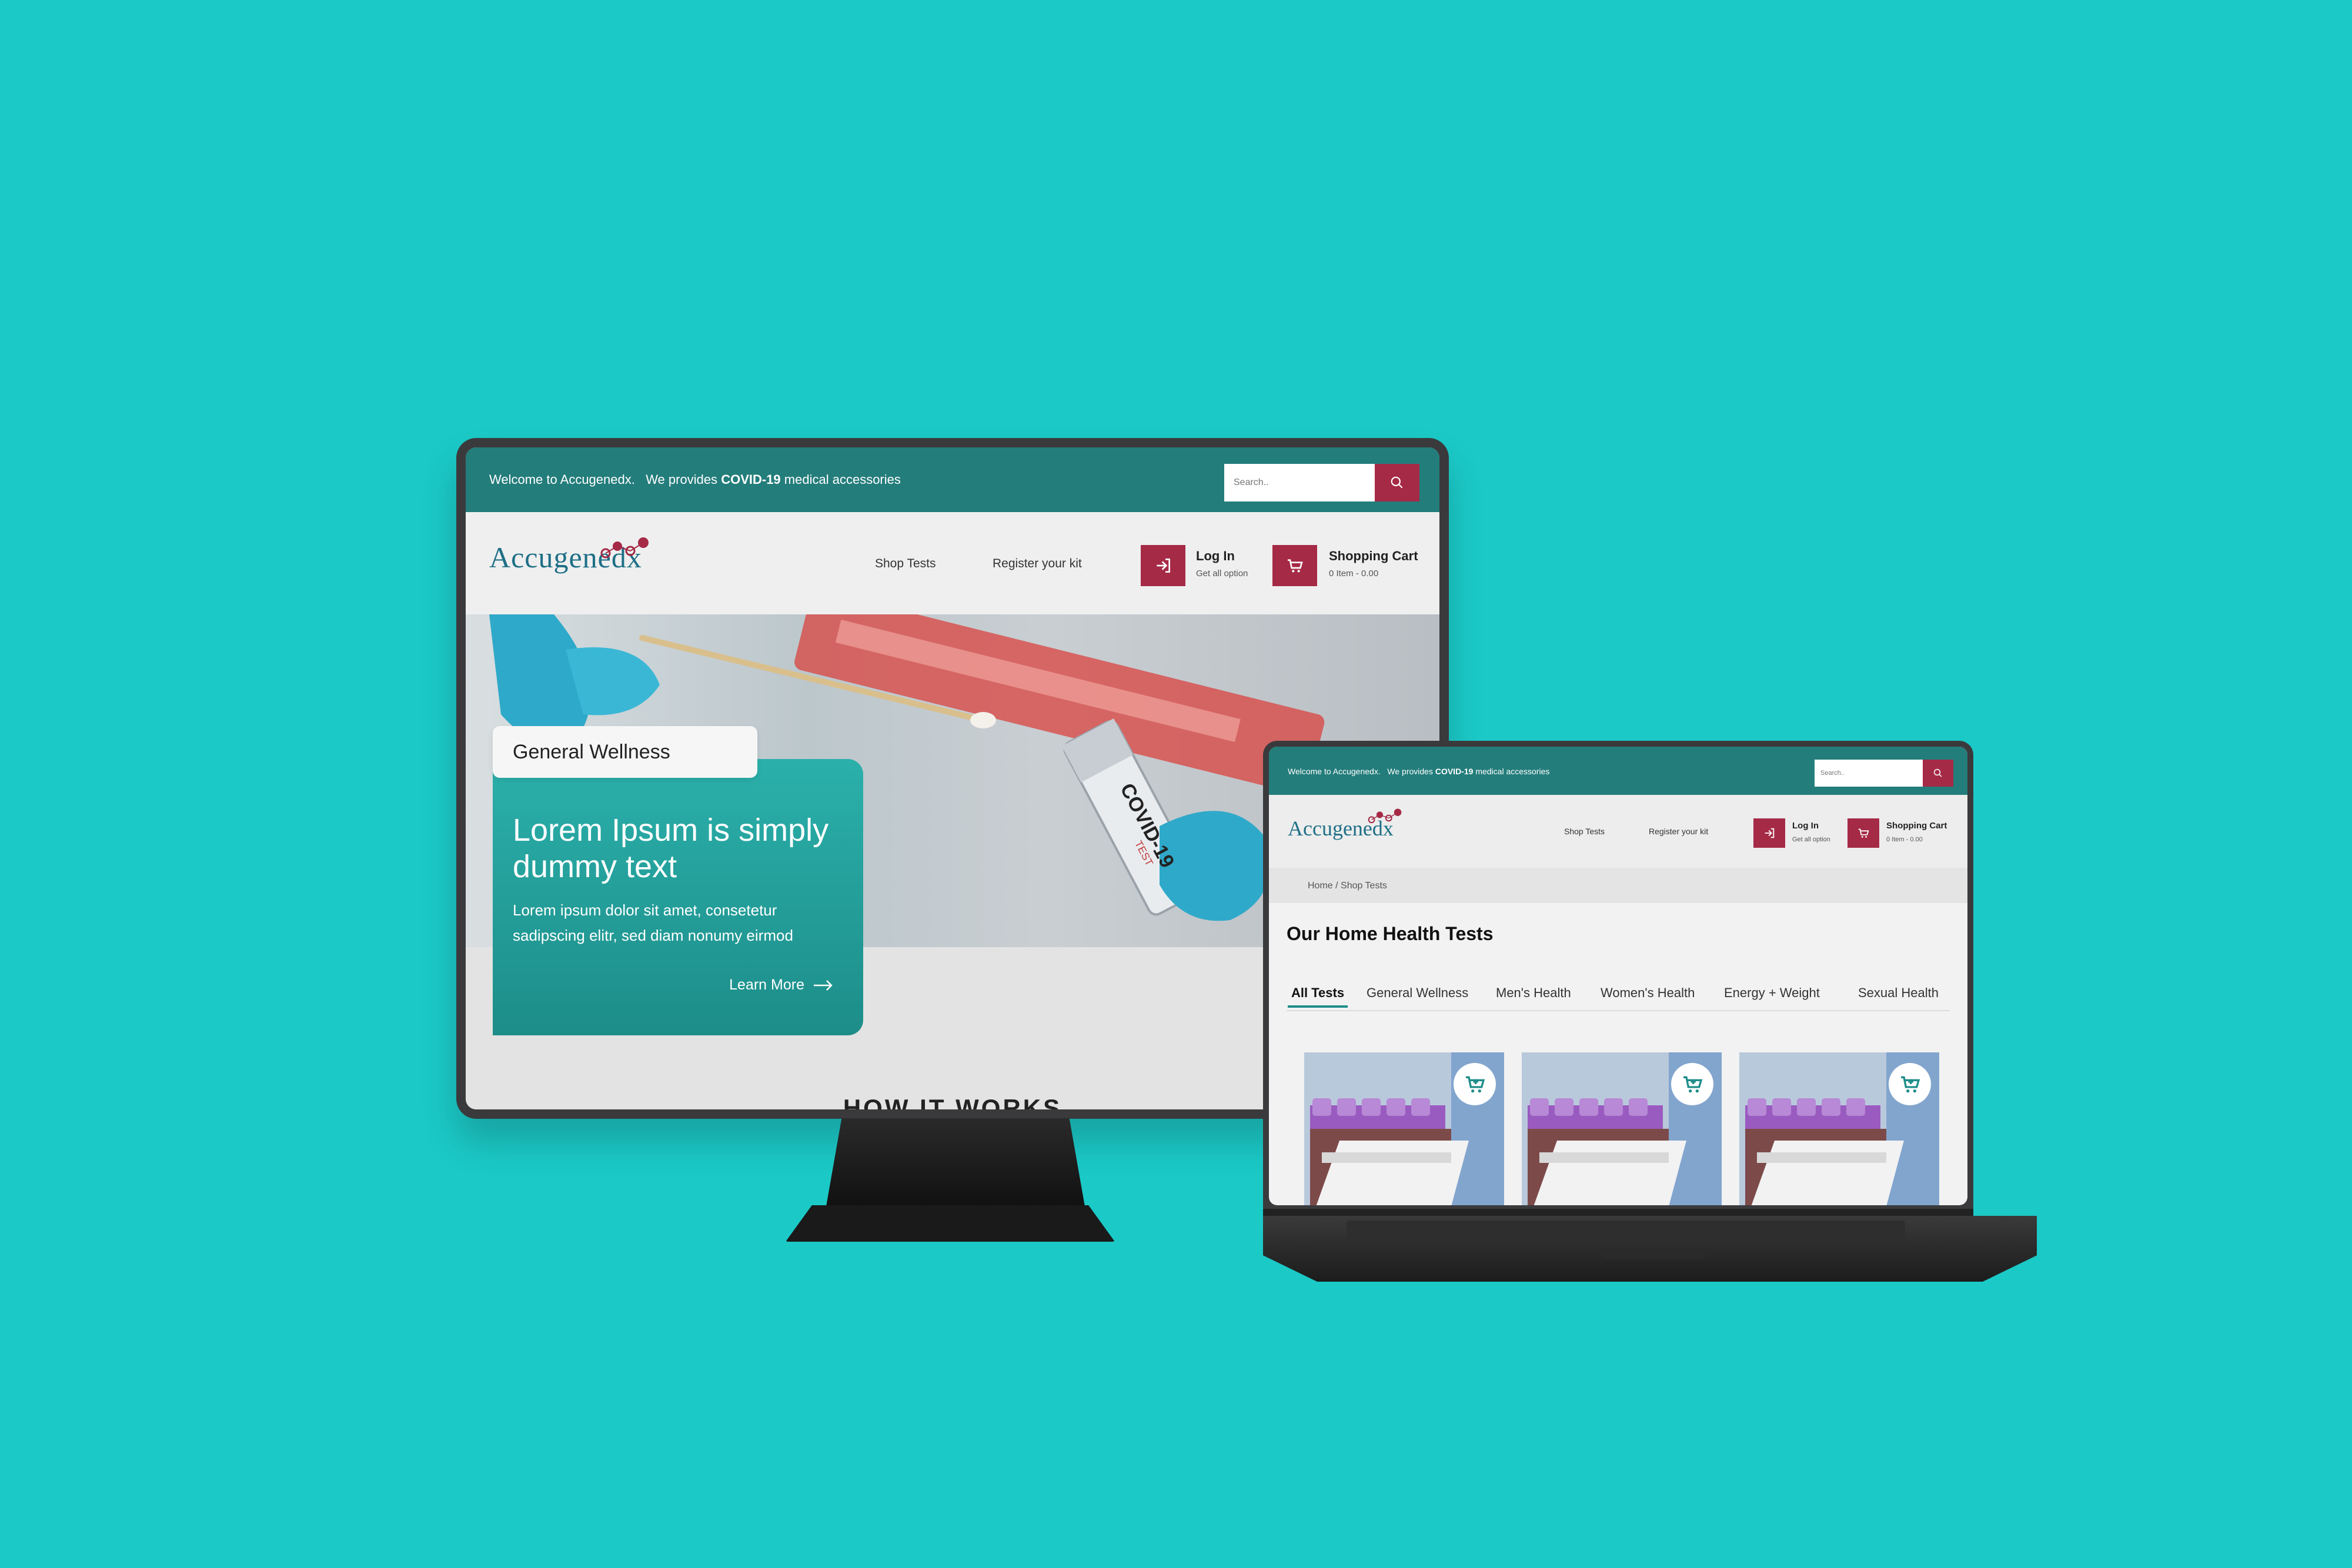  I want to click on learn-more-link: Learn More, so click(781, 985).